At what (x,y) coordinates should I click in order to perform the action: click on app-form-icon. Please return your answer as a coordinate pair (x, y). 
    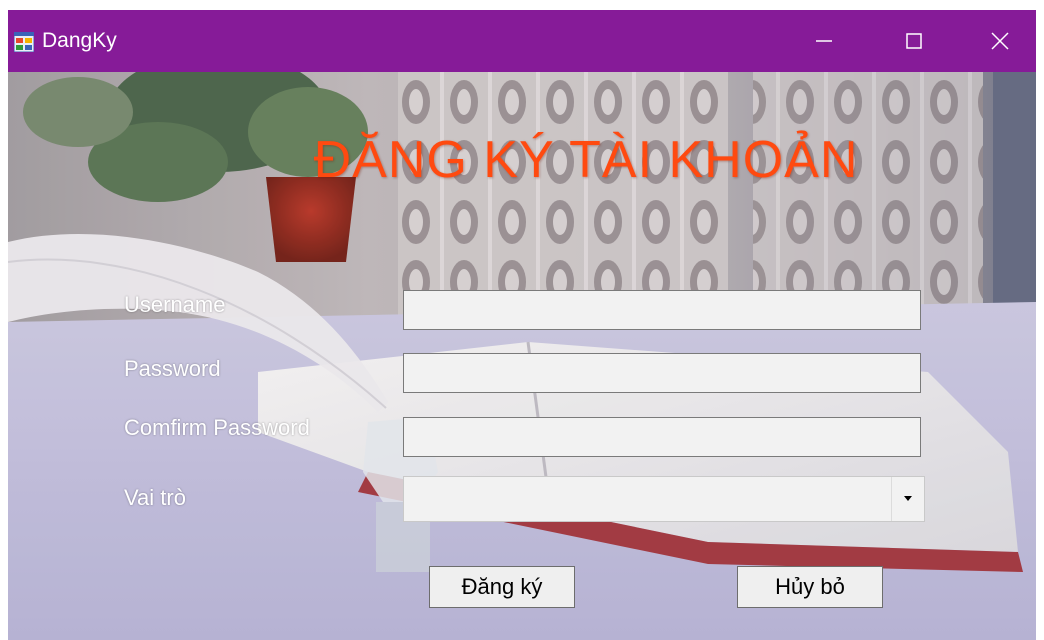
    Looking at the image, I should click on (24, 42).